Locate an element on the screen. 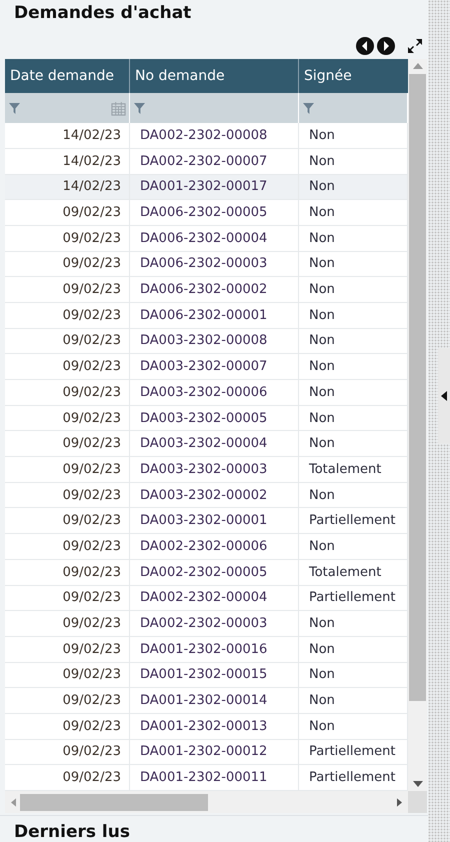 The width and height of the screenshot is (450, 842). table-row: 09/02/23 DA003-2302-00007 Non is located at coordinates (206, 367).